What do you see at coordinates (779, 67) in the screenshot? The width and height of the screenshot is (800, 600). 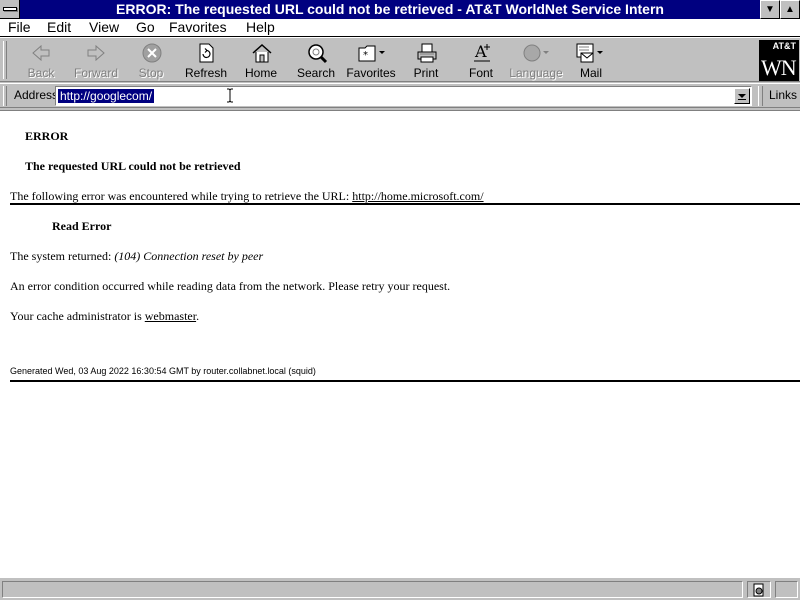 I see `wn-logo-mark: WN` at bounding box center [779, 67].